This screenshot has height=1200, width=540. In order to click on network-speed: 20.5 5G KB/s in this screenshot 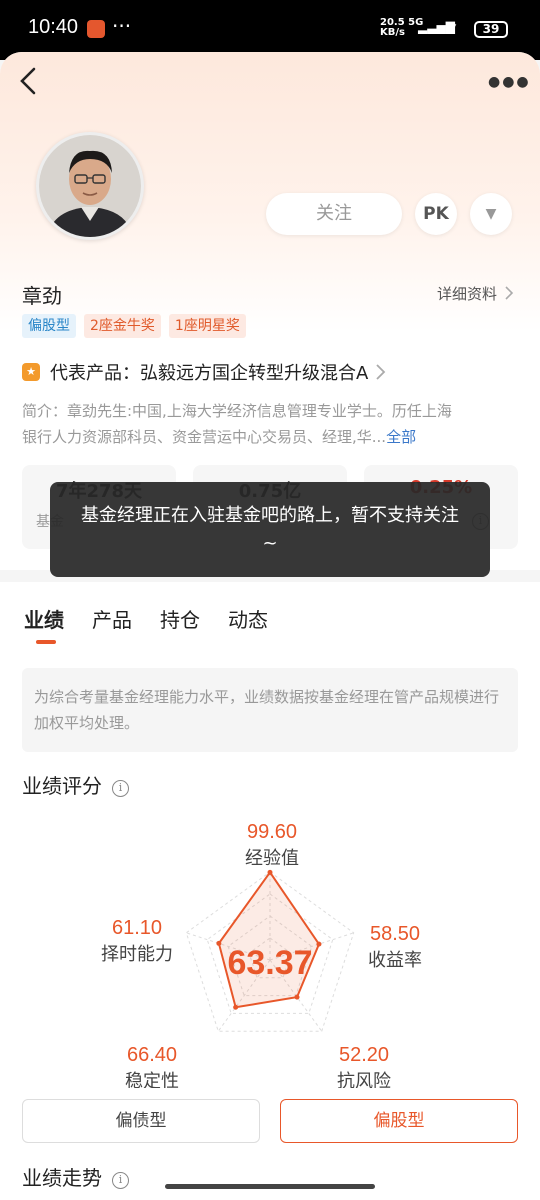, I will do `click(402, 27)`.